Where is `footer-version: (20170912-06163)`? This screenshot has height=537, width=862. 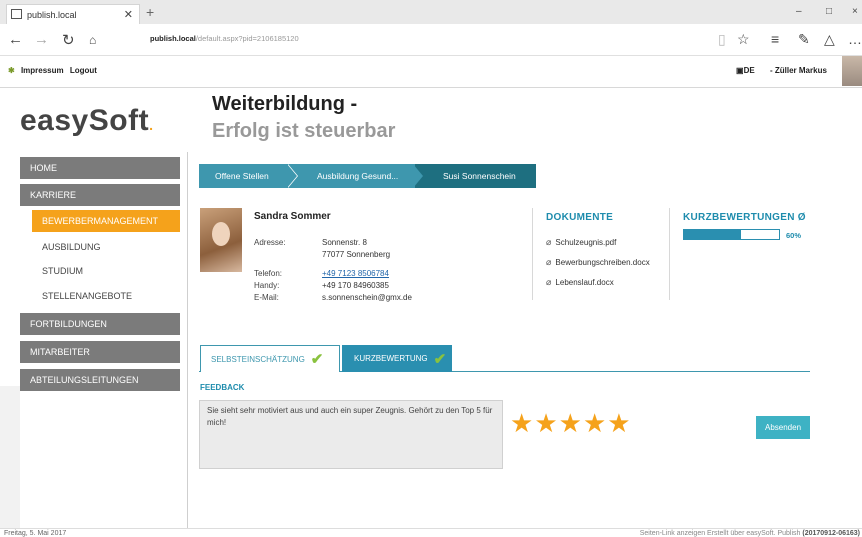
footer-version: (20170912-06163) is located at coordinates (831, 533).